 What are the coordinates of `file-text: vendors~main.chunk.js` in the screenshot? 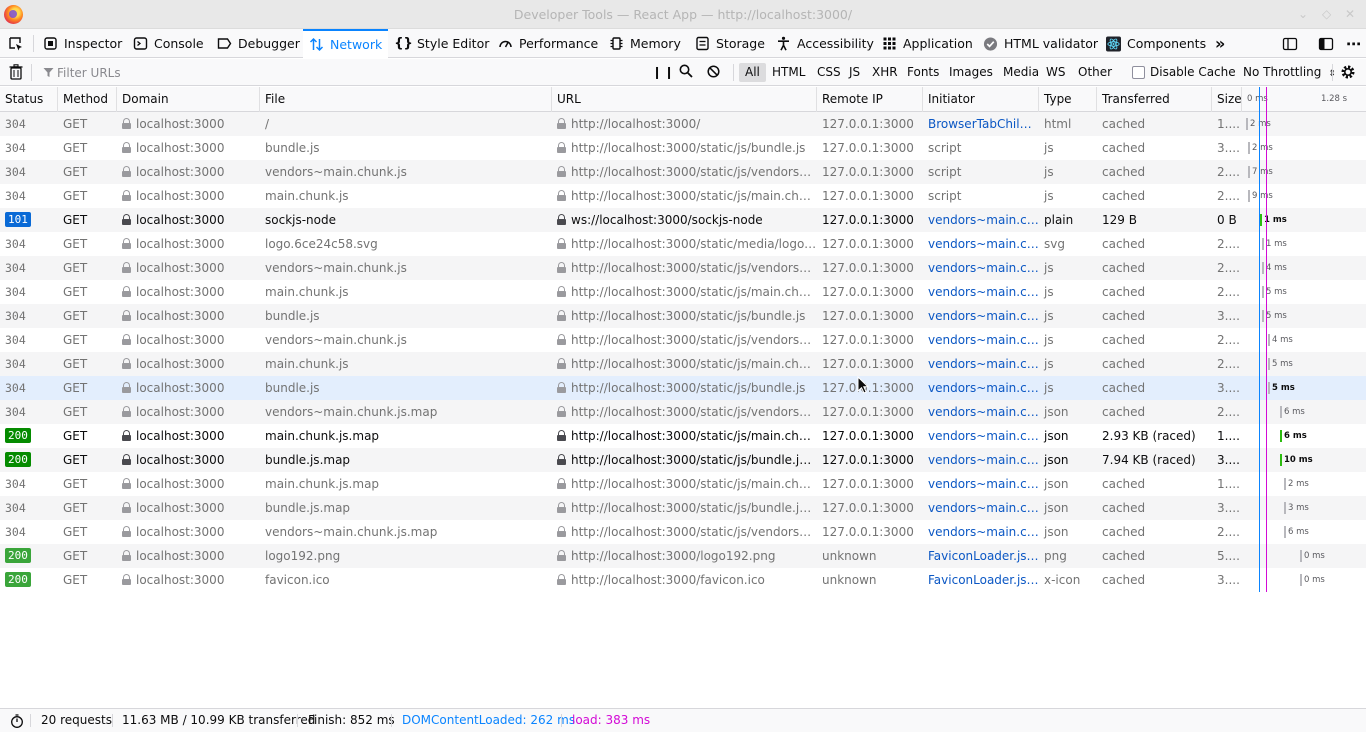 It's located at (336, 268).